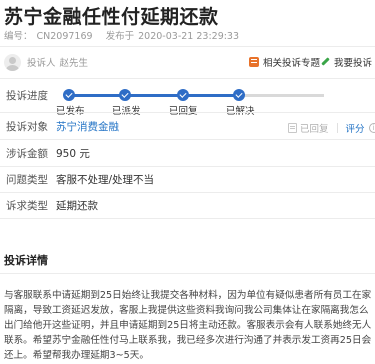 This screenshot has height=364, width=375. What do you see at coordinates (120, 36) in the screenshot?
I see `published-label: 发布于` at bounding box center [120, 36].